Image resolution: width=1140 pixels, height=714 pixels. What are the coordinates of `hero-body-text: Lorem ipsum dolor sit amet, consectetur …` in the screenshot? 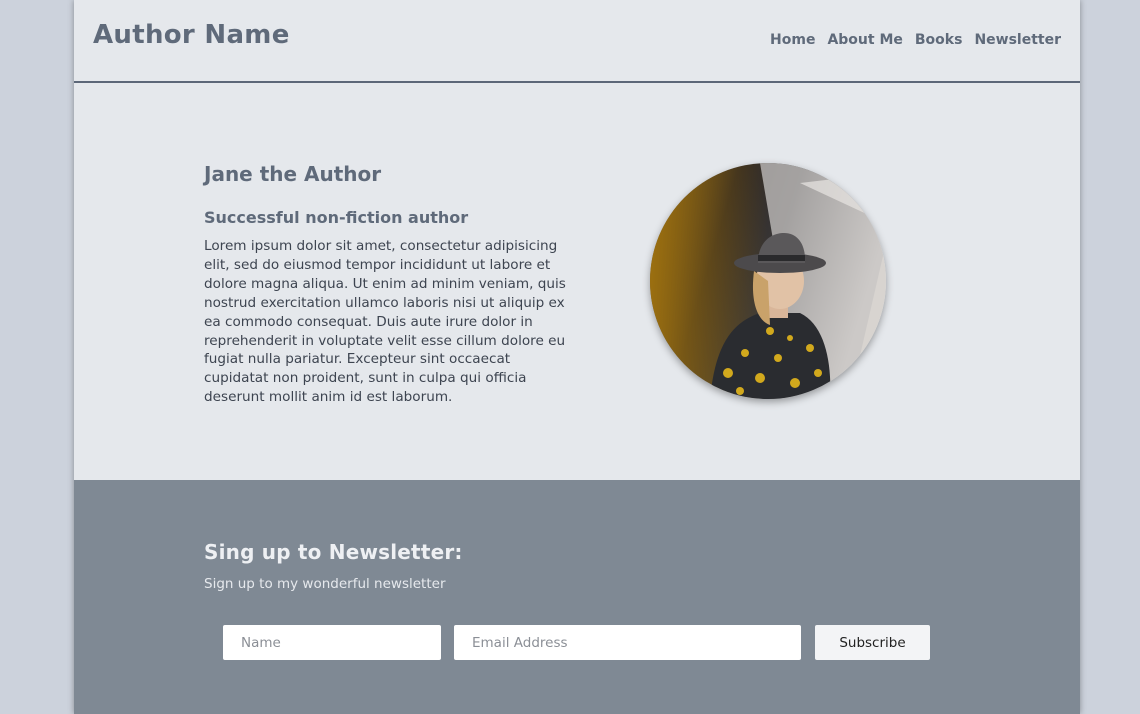 It's located at (385, 322).